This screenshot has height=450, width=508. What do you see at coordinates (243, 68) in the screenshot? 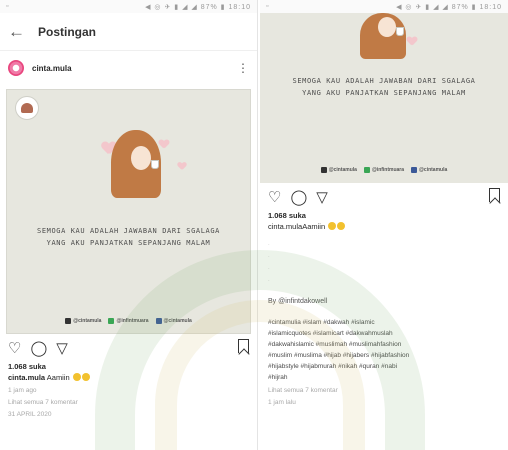
I see `more-options-icon: ⋮` at bounding box center [243, 68].